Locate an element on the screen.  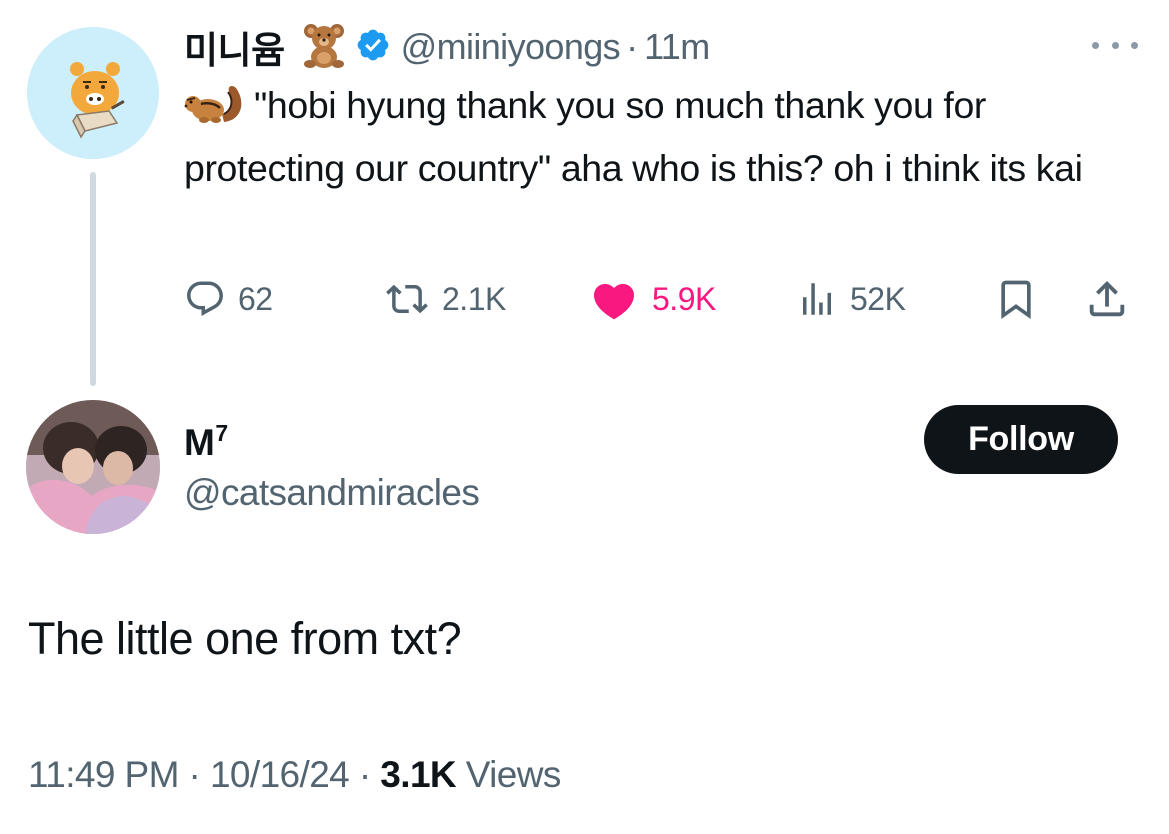
repost-count: 2.1K is located at coordinates (474, 298).